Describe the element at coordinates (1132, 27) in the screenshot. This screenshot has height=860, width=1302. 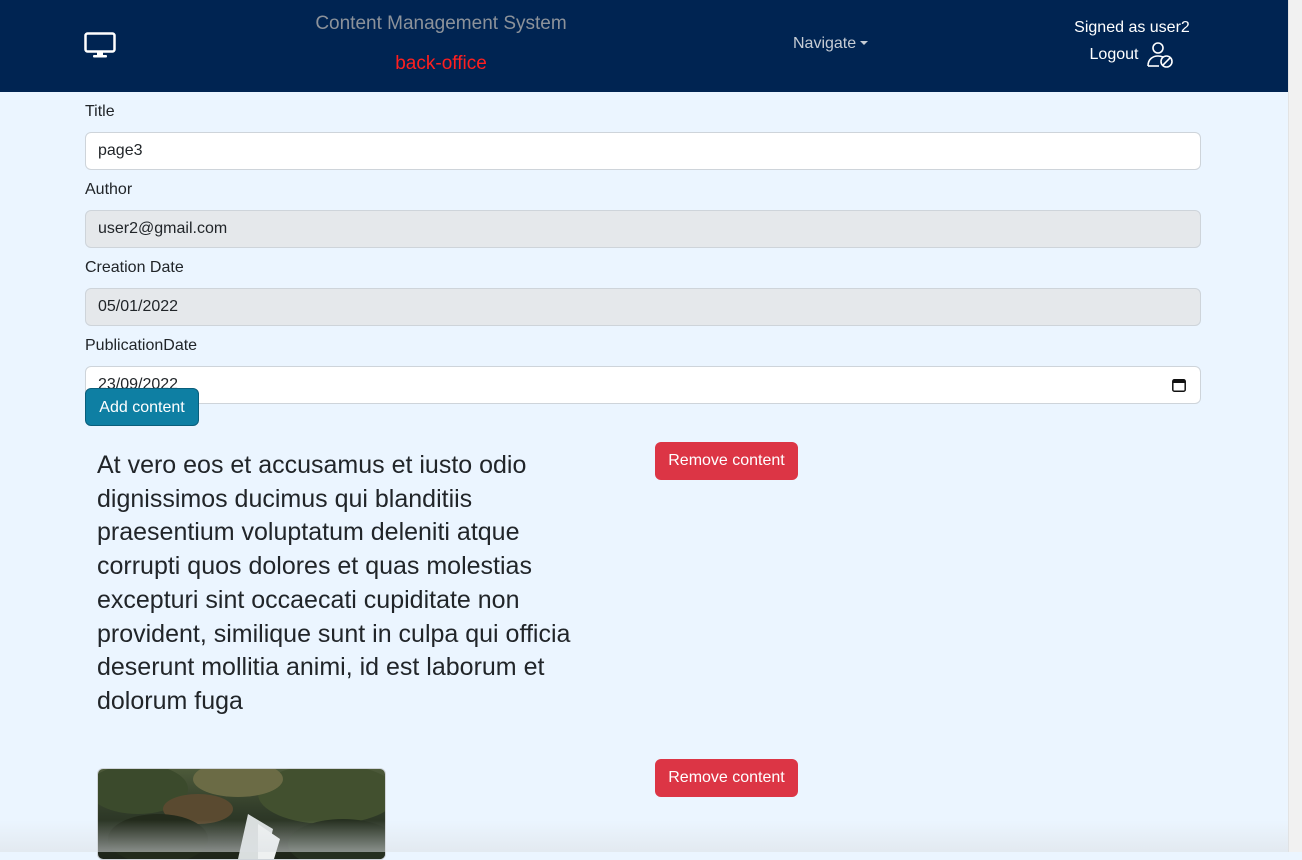
I see `signed-in-text: Signed as user2` at that location.